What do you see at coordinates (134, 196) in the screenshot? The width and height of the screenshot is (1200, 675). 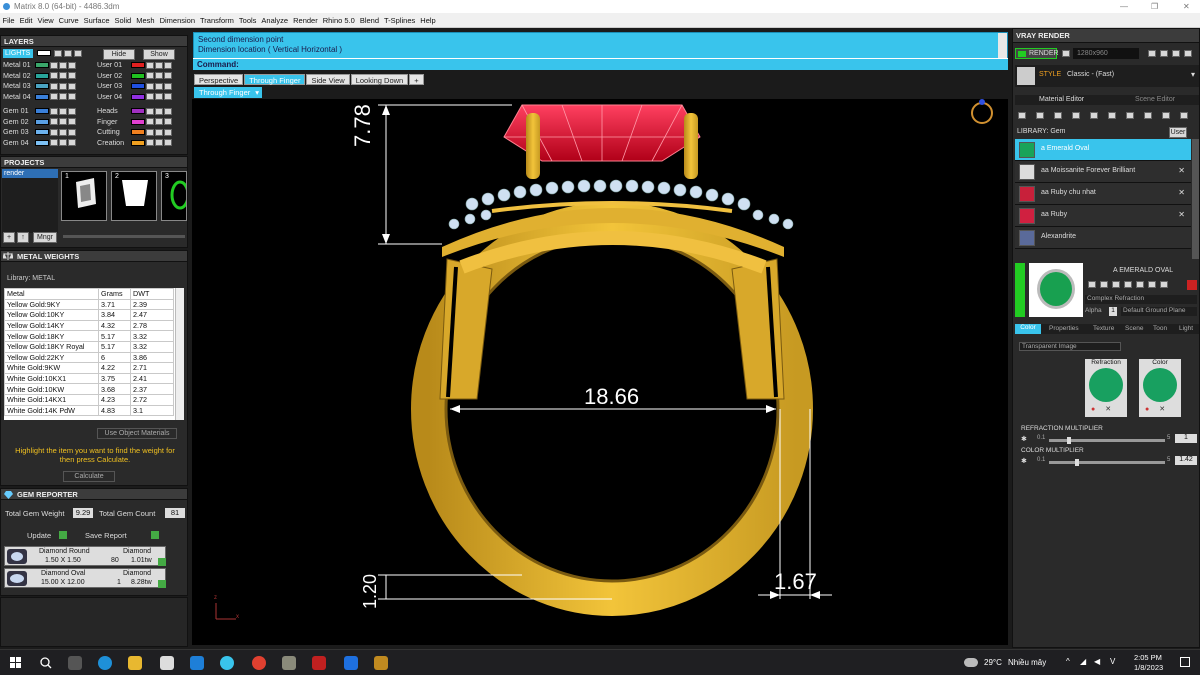 I see `project-thumb: 2` at bounding box center [134, 196].